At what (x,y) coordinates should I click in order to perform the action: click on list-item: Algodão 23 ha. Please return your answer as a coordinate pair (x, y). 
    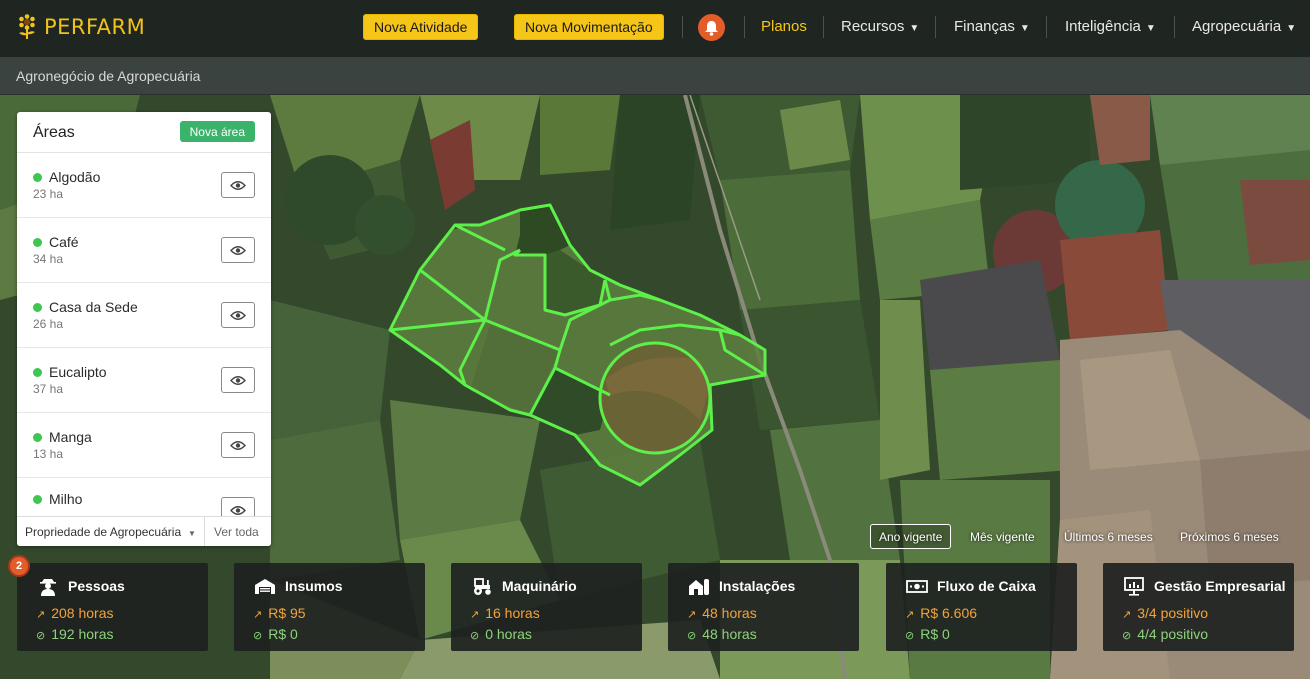
    Looking at the image, I should click on (144, 185).